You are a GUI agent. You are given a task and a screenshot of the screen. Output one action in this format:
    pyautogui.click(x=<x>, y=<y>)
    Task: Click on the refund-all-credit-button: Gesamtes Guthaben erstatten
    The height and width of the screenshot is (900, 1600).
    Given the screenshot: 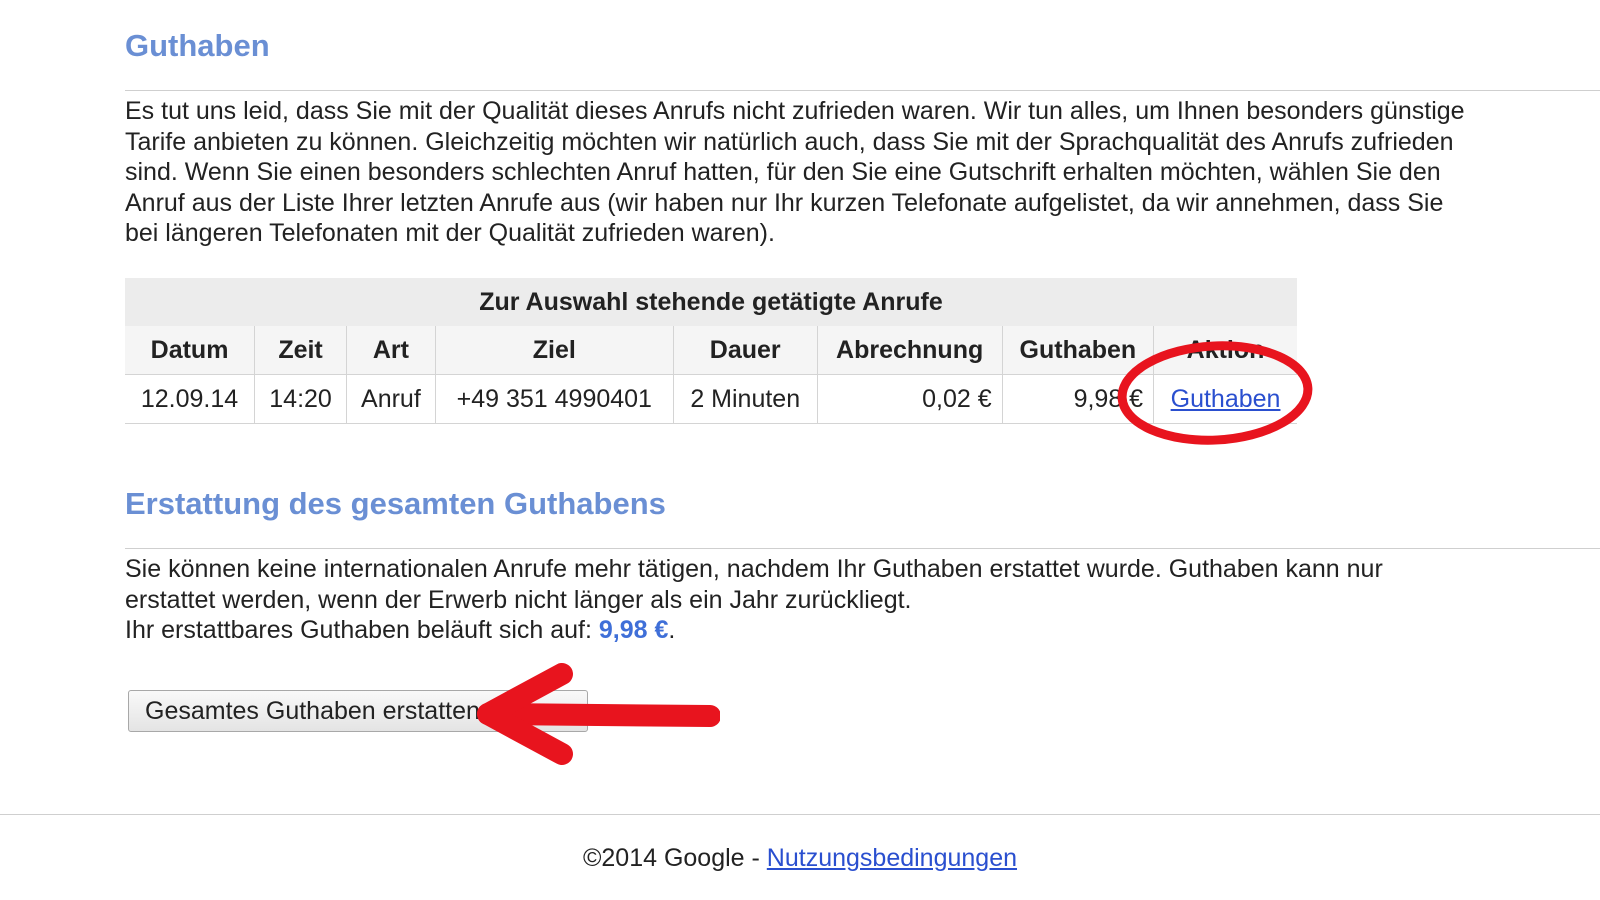 What is the action you would take?
    pyautogui.click(x=358, y=711)
    